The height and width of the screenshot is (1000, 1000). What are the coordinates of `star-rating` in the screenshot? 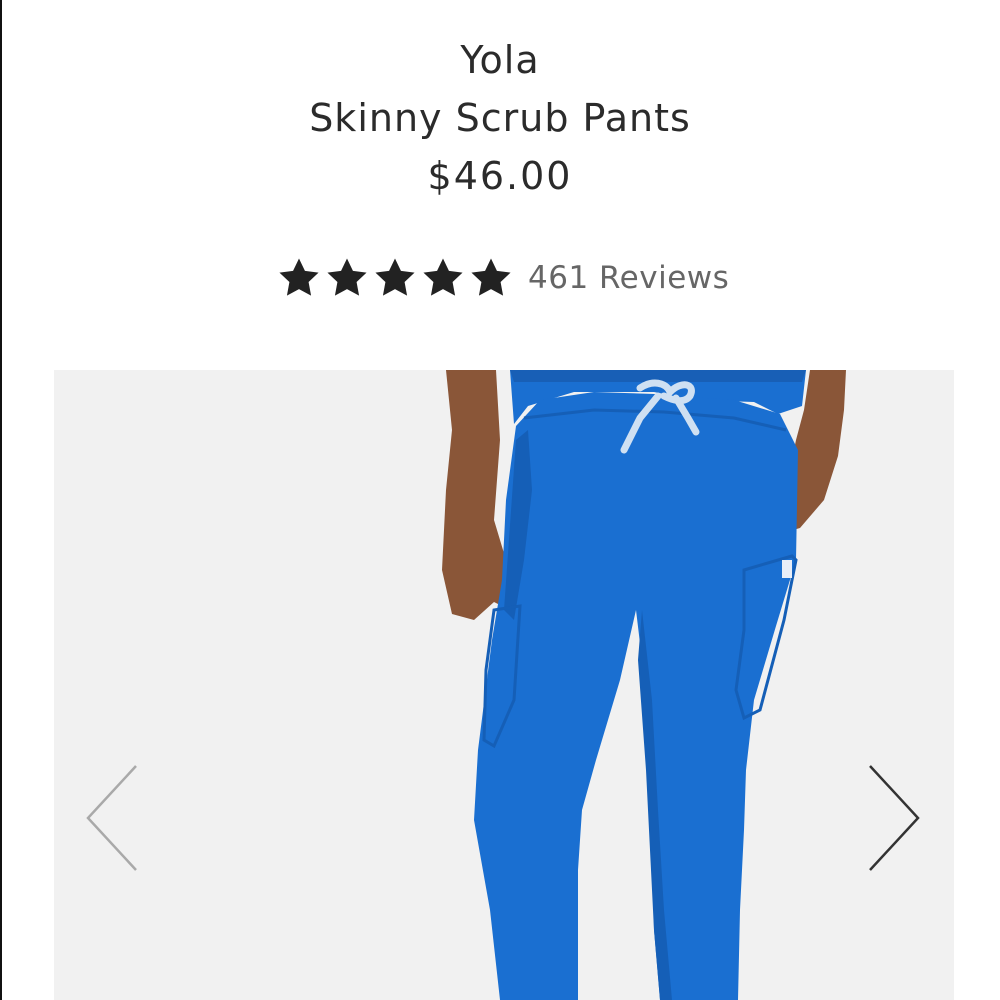 It's located at (395, 278).